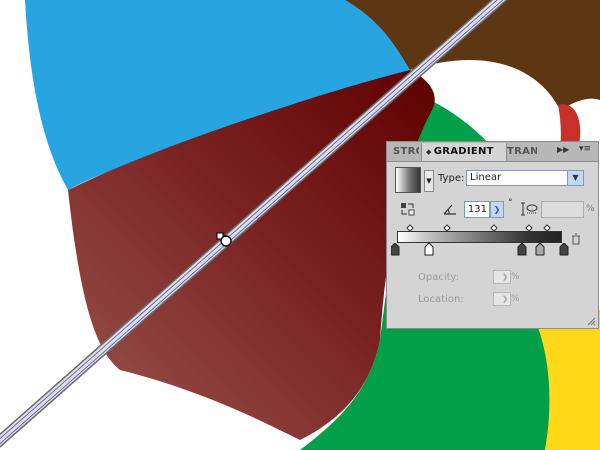 The image size is (600, 450). I want to click on tab-stroke: STRO, so click(406, 151).